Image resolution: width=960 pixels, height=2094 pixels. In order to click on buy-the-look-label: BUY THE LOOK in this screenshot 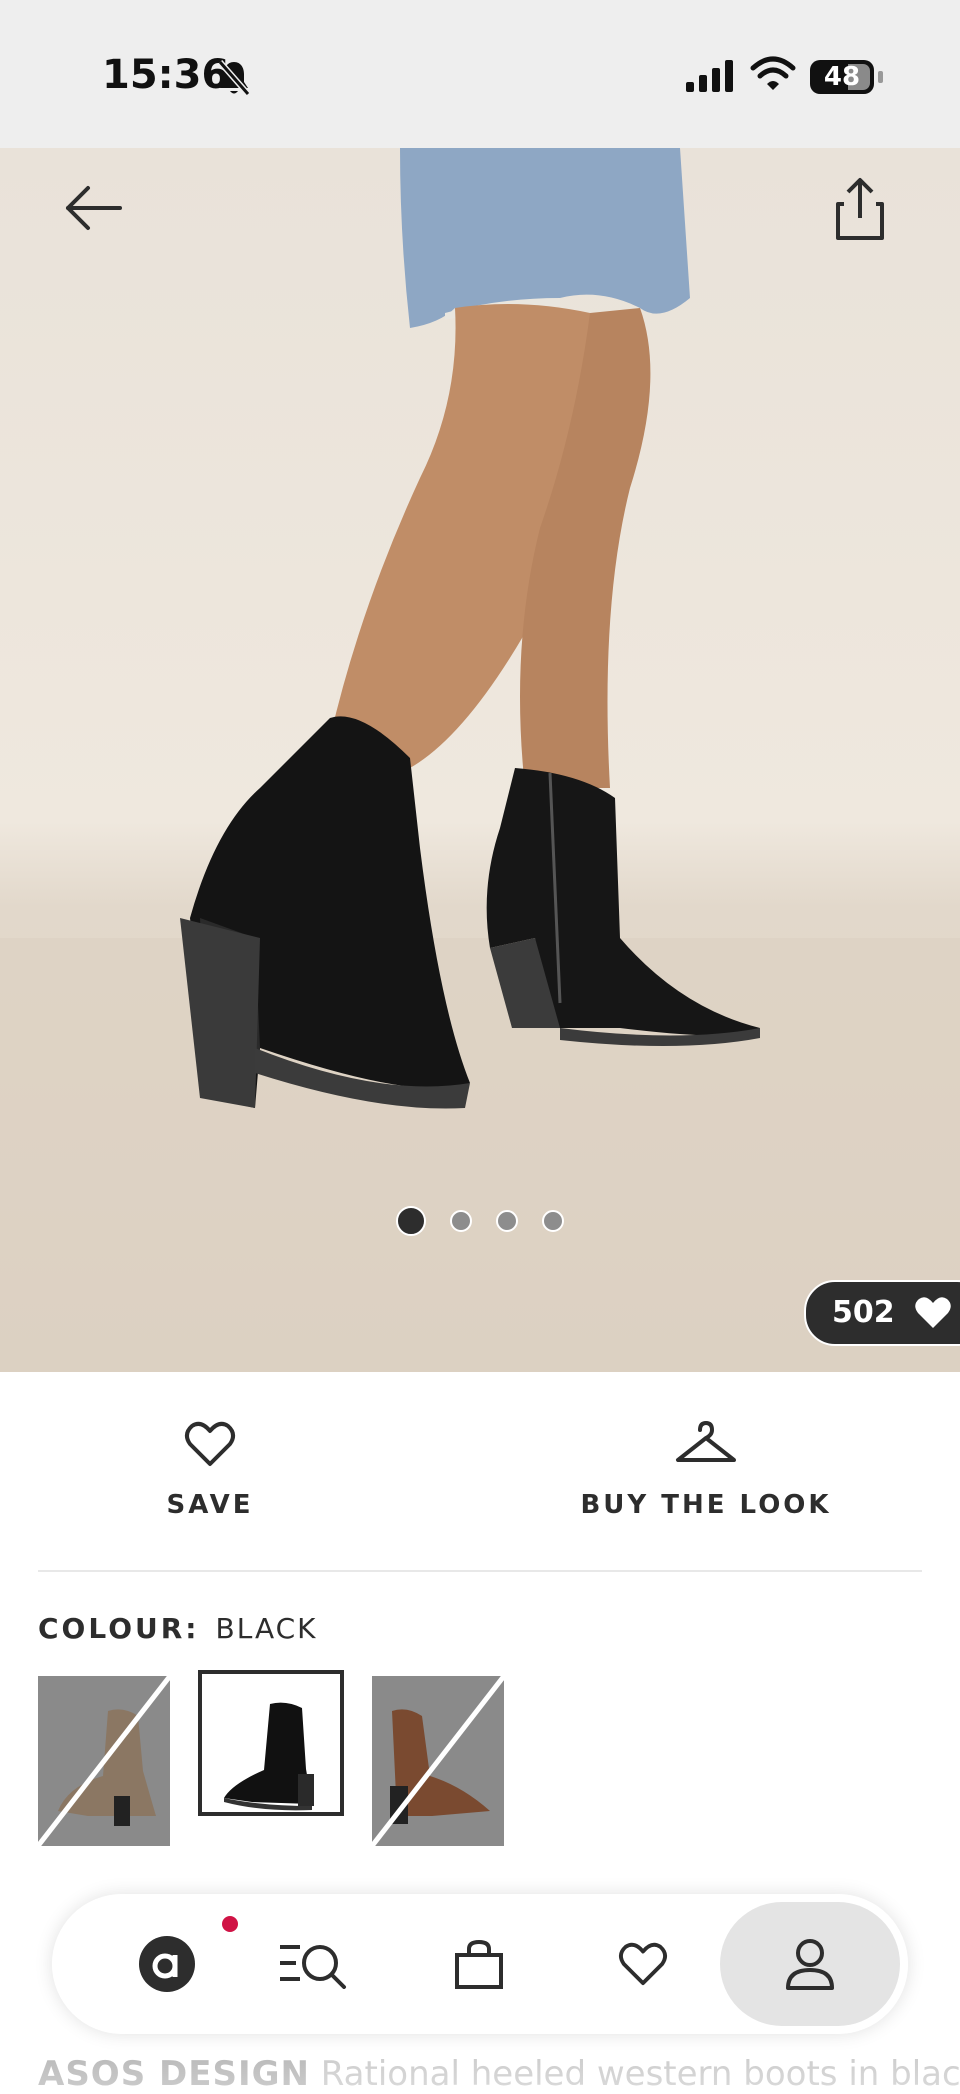, I will do `click(706, 1505)`.